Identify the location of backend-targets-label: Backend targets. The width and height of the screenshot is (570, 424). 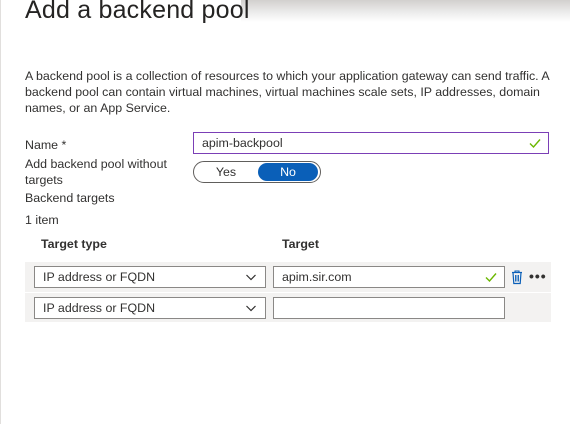
(70, 198).